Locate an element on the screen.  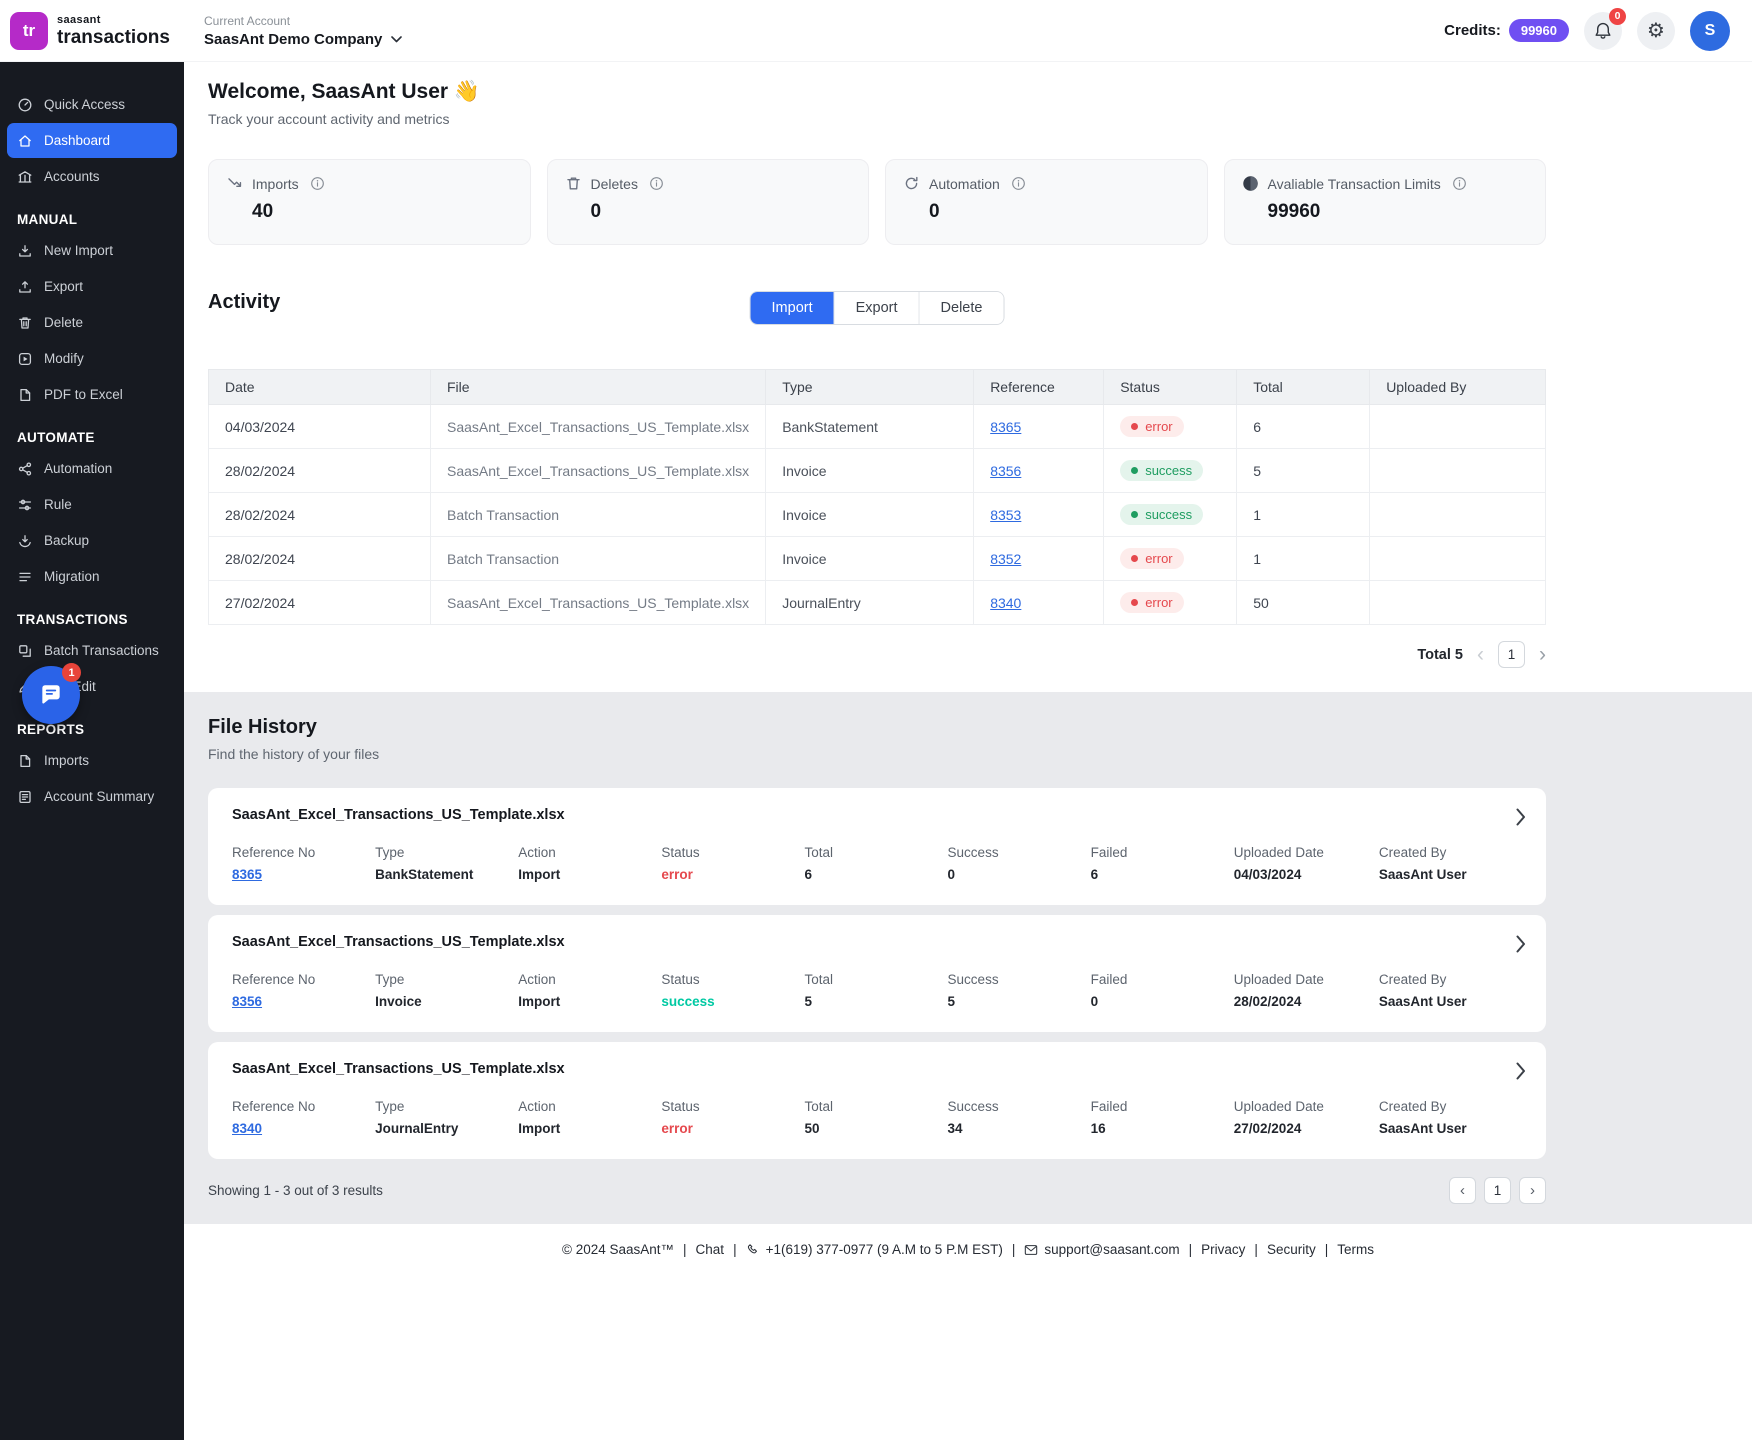
credits-label: Credits: is located at coordinates (1472, 30).